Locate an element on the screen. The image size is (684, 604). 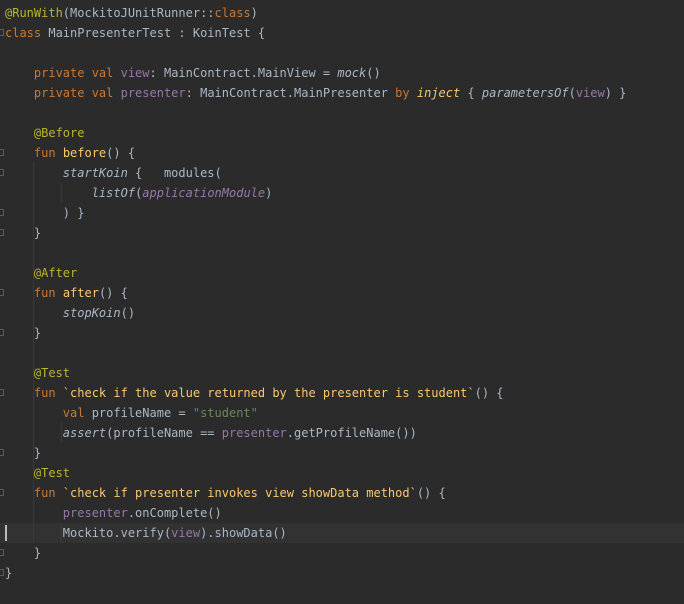
code-line: val profileName = "student" is located at coordinates (342, 413).